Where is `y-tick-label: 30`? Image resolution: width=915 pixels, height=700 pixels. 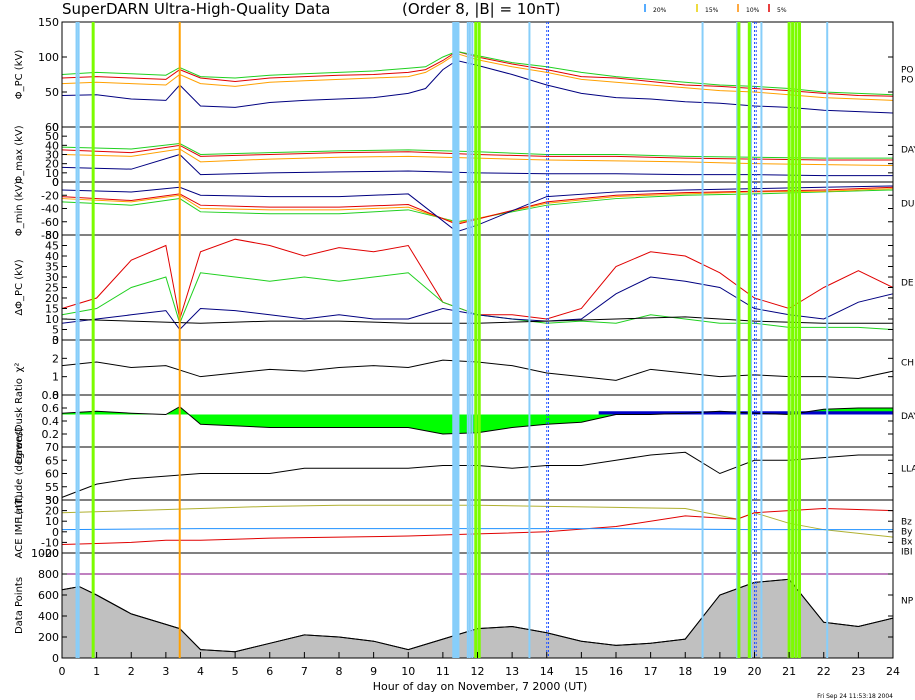
y-tick-label: 30 is located at coordinates (52, 500).